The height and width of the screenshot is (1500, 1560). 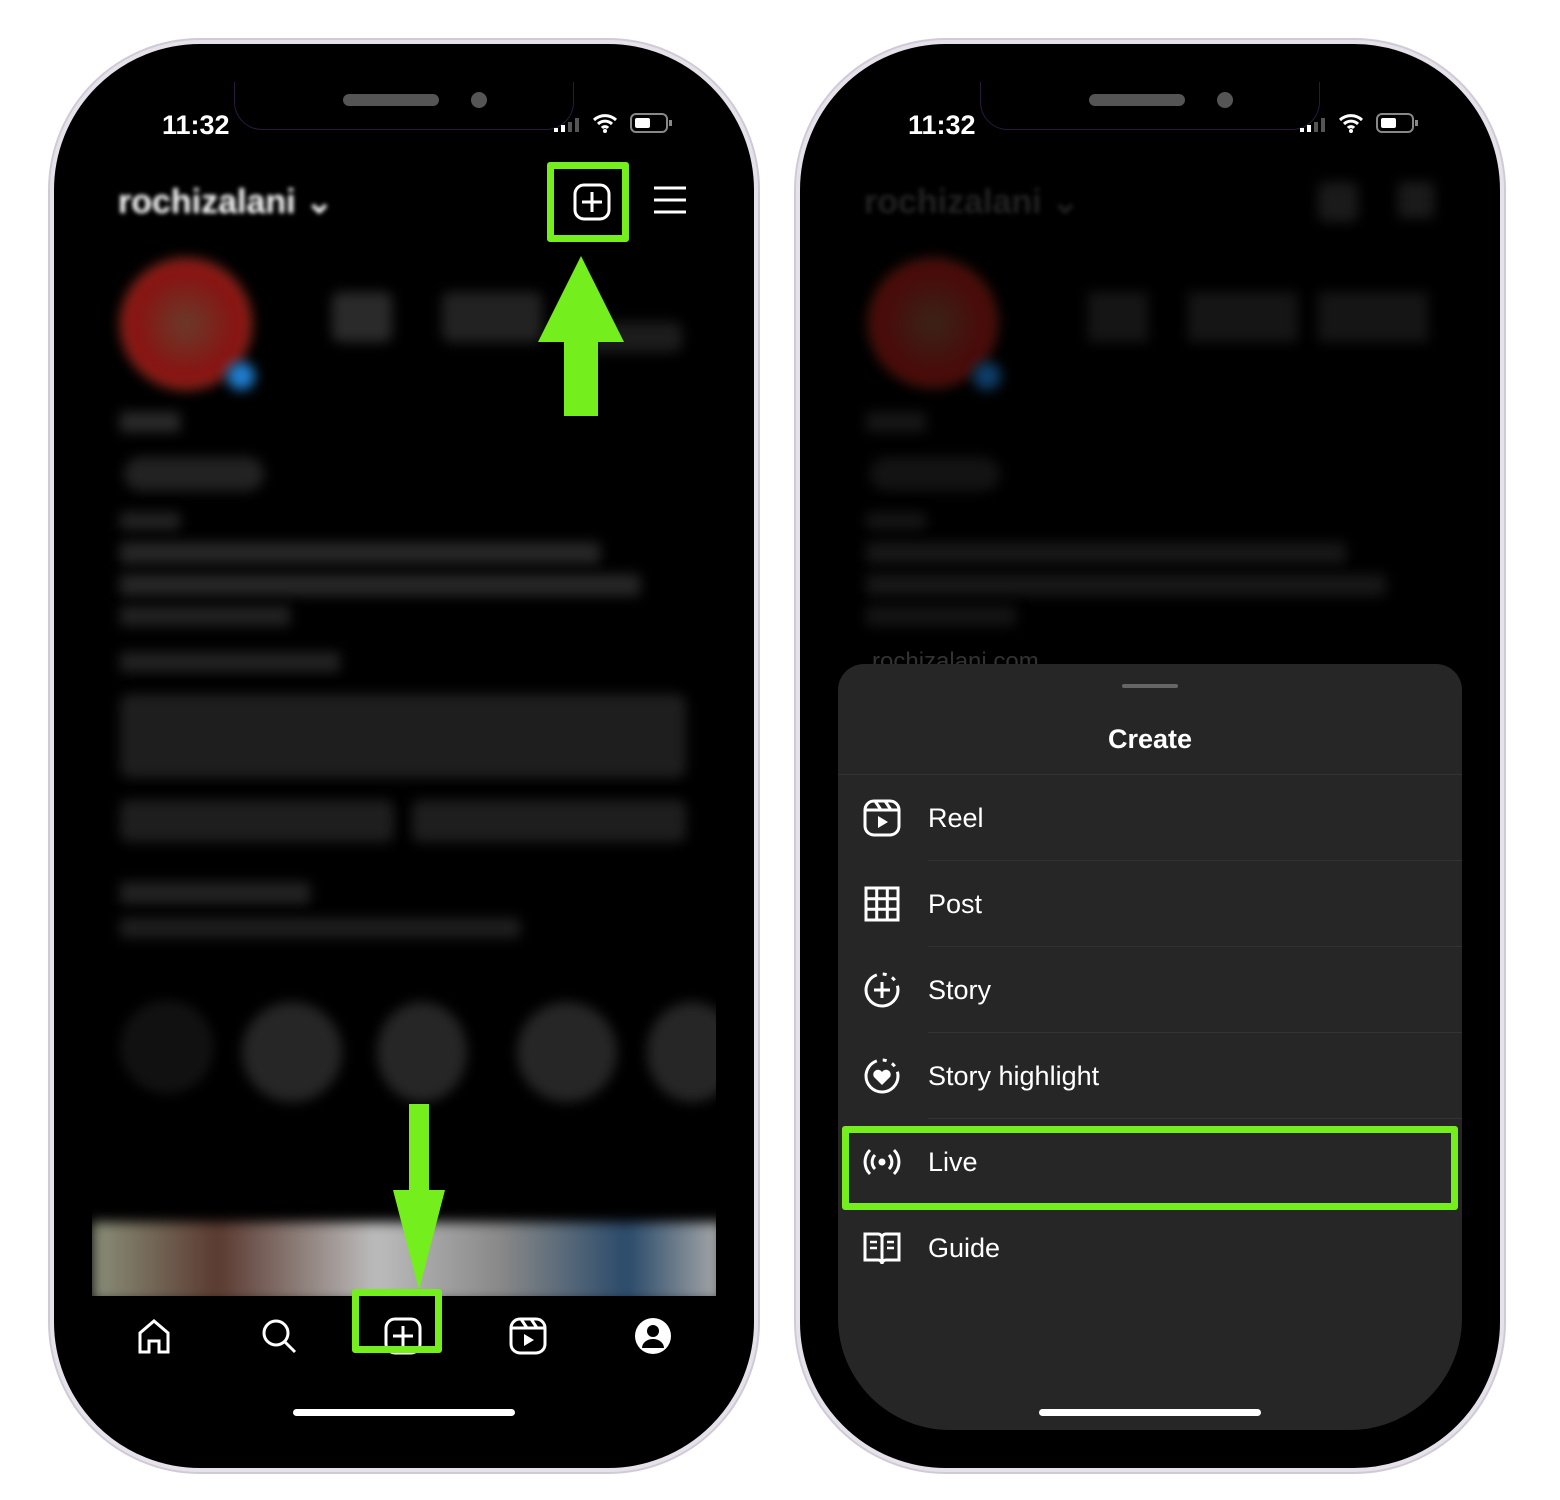 What do you see at coordinates (1150, 904) in the screenshot?
I see `create-post-item: Post` at bounding box center [1150, 904].